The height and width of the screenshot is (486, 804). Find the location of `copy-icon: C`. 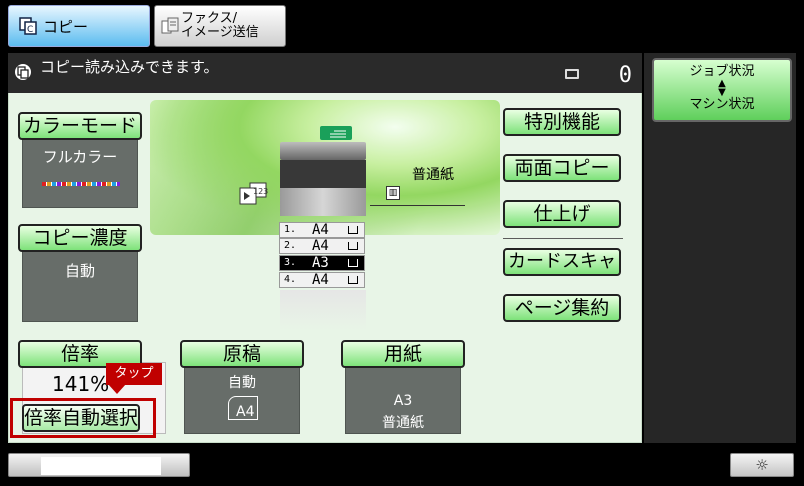

copy-icon: C is located at coordinates (28, 26).